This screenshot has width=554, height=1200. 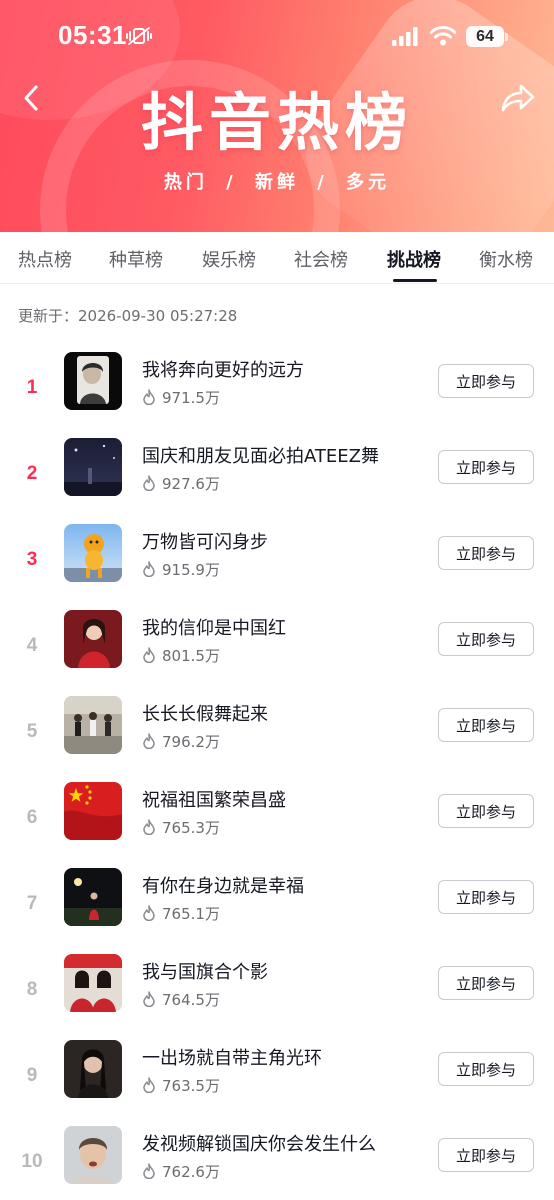 What do you see at coordinates (214, 627) in the screenshot?
I see `challenge-title: 我的信仰是中国红` at bounding box center [214, 627].